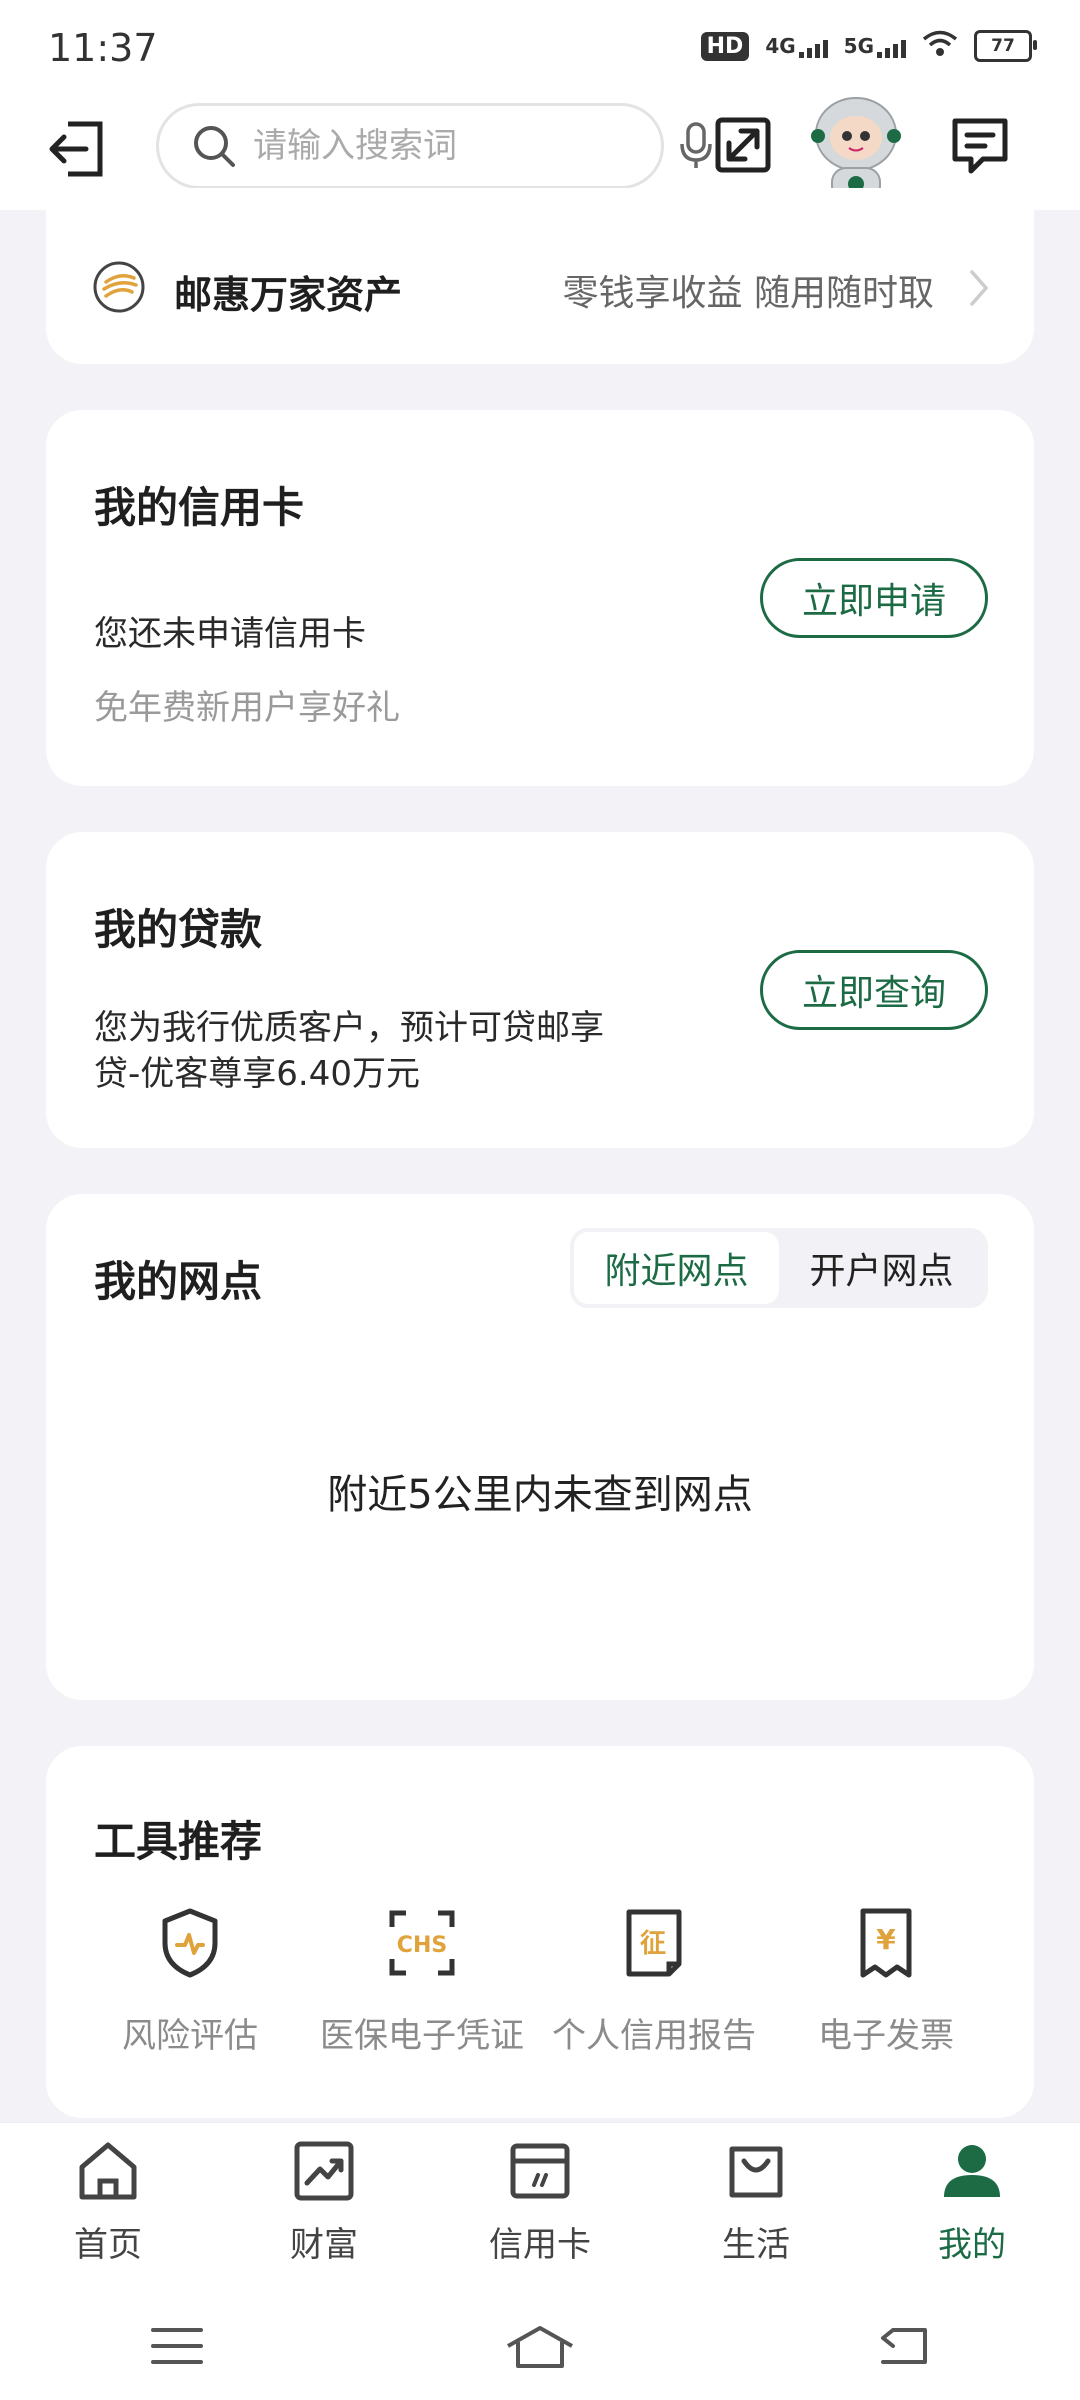 The width and height of the screenshot is (1080, 2400). Describe the element at coordinates (874, 990) in the screenshot. I see `check-loan-button: 立即查询` at that location.